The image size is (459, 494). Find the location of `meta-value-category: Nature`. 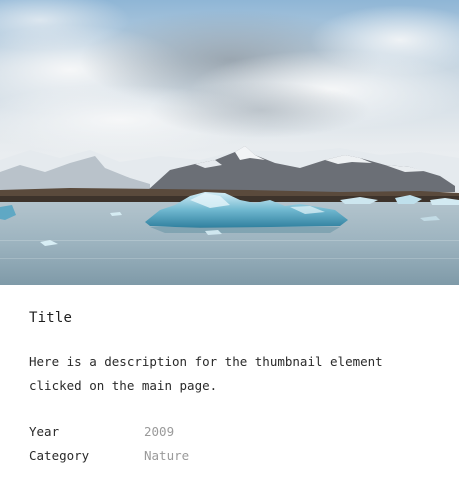

meta-value-category: Nature is located at coordinates (167, 455).